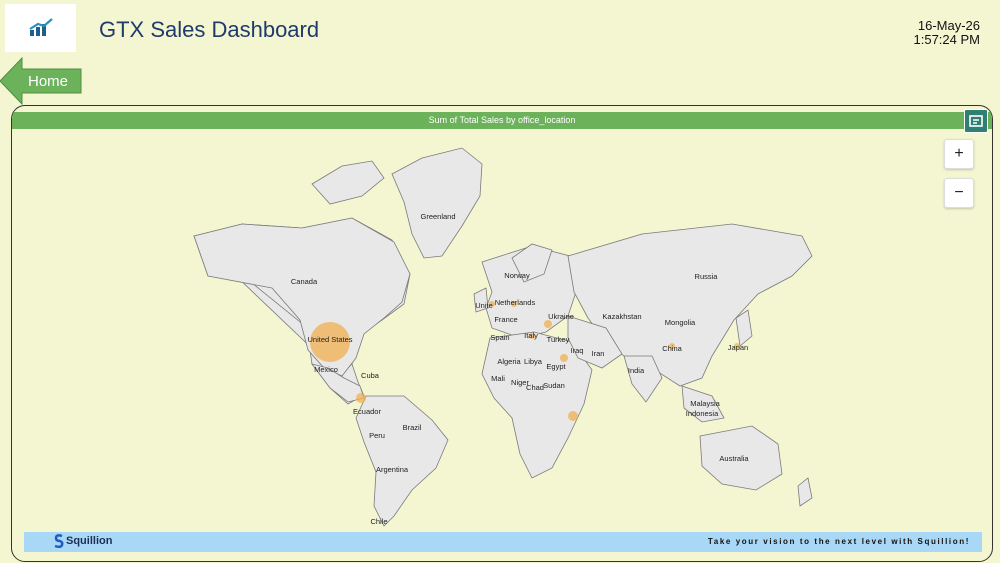 Image resolution: width=1000 pixels, height=563 pixels. I want to click on label-france: France, so click(505, 319).